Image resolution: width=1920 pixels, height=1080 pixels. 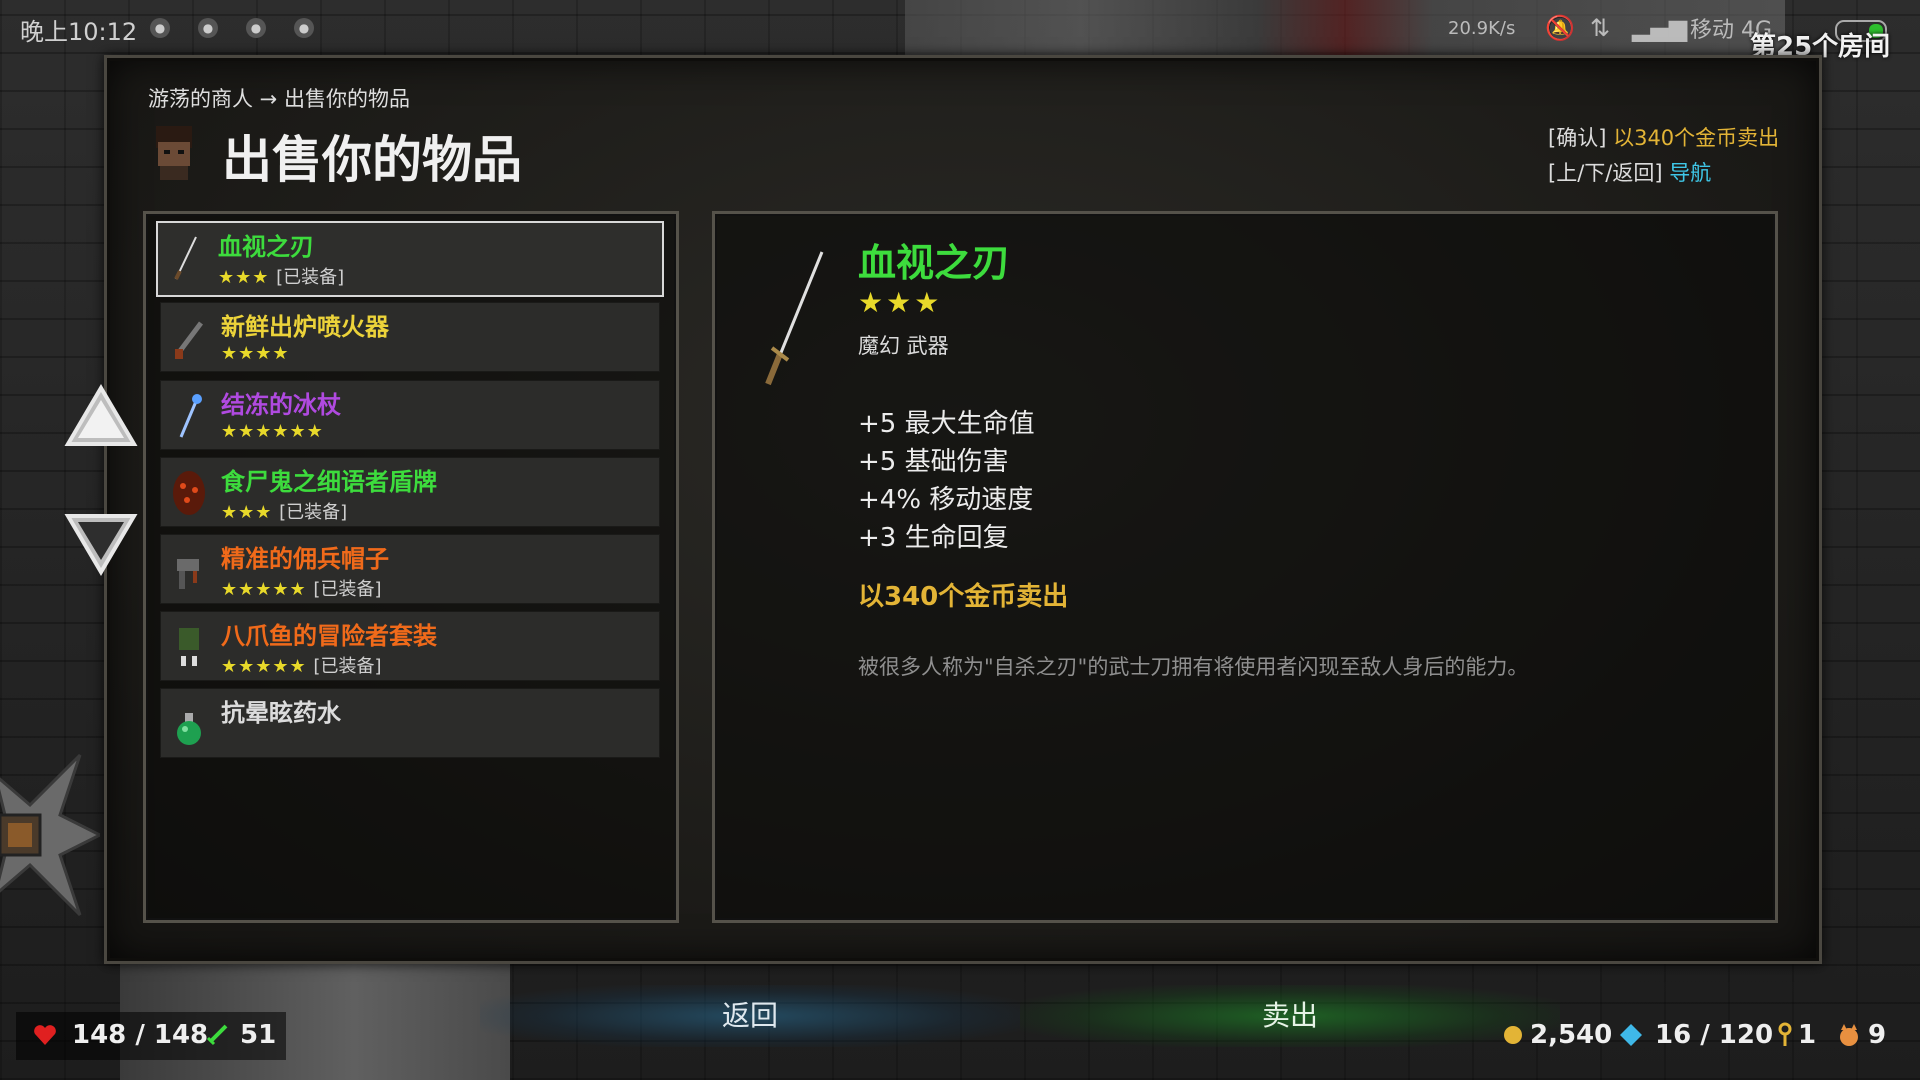 What do you see at coordinates (329, 482) in the screenshot?
I see `item-name: 食尸鬼之细语者盾牌` at bounding box center [329, 482].